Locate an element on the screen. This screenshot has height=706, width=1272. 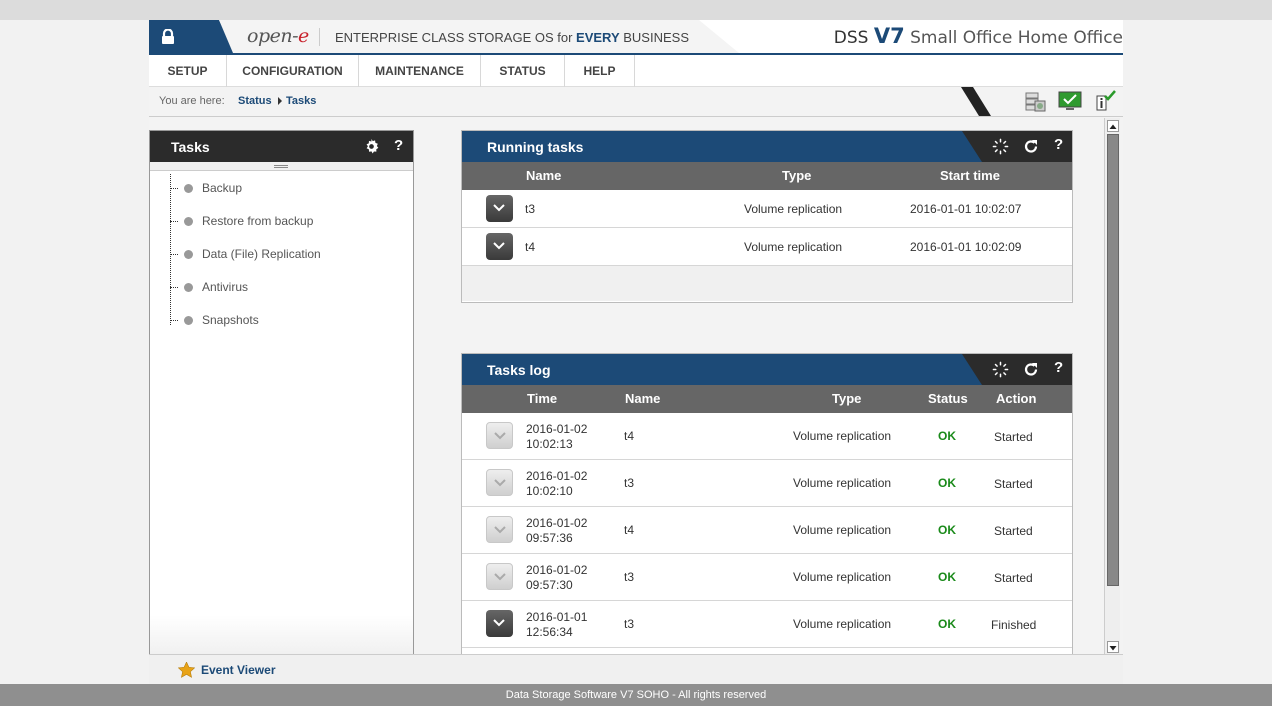
sidebar-item-backup: Backup is located at coordinates (285, 189).